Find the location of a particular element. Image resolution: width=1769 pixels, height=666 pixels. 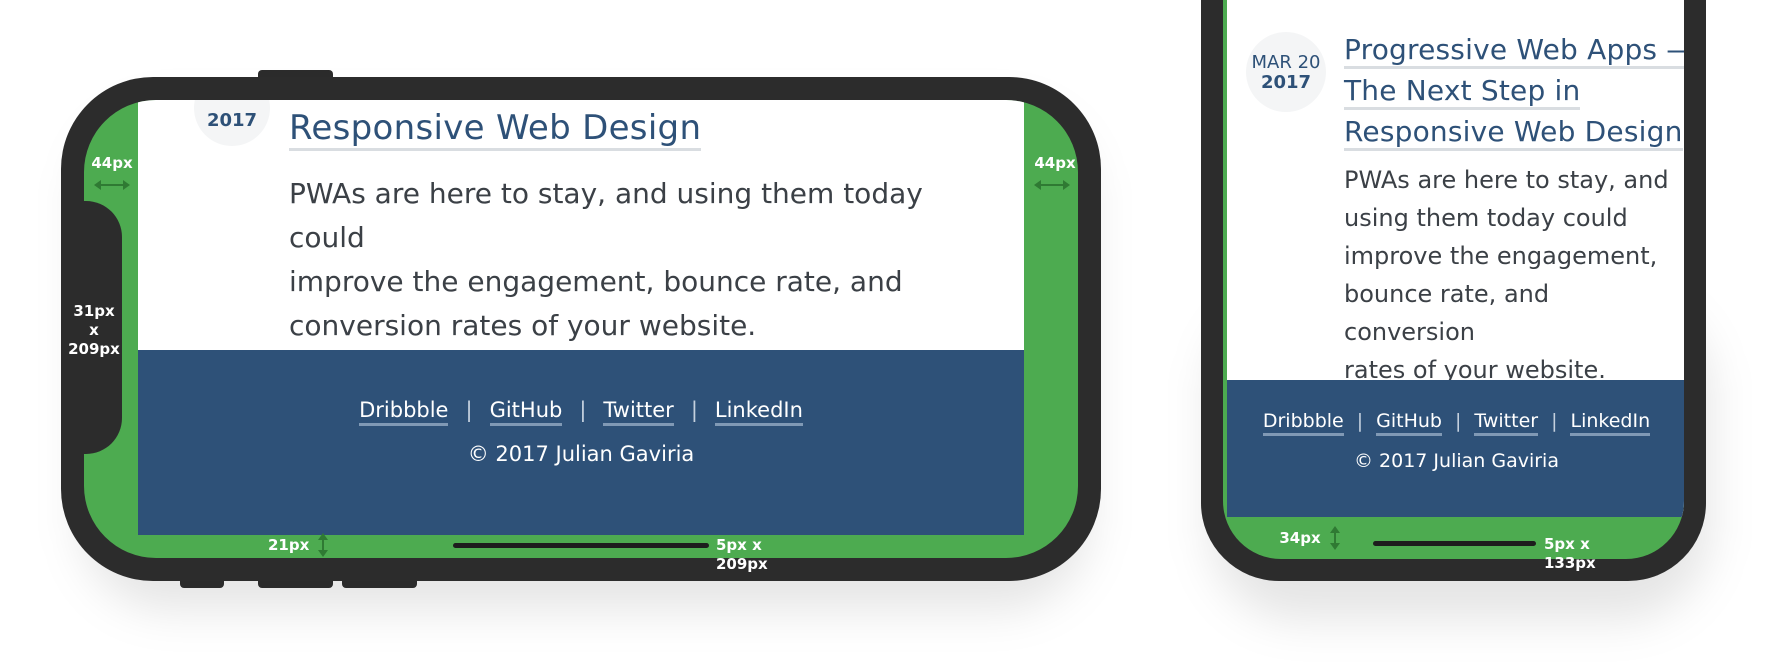

post-excerpt-line: using them today could is located at coordinates (1486, 218).